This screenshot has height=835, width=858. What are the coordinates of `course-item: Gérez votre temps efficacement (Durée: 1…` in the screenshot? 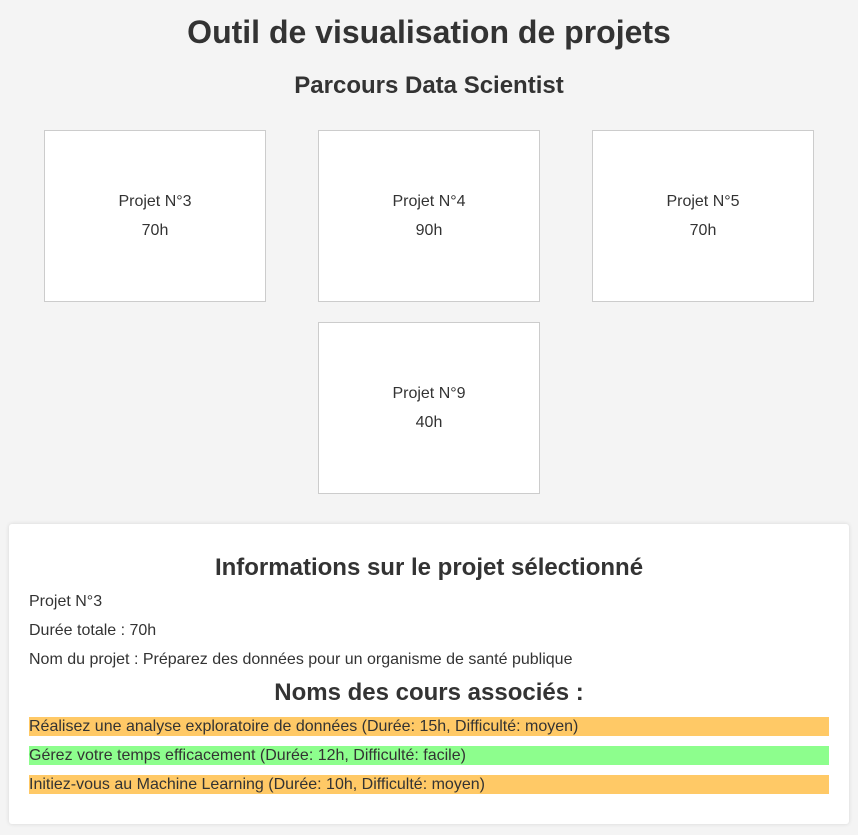 It's located at (429, 755).